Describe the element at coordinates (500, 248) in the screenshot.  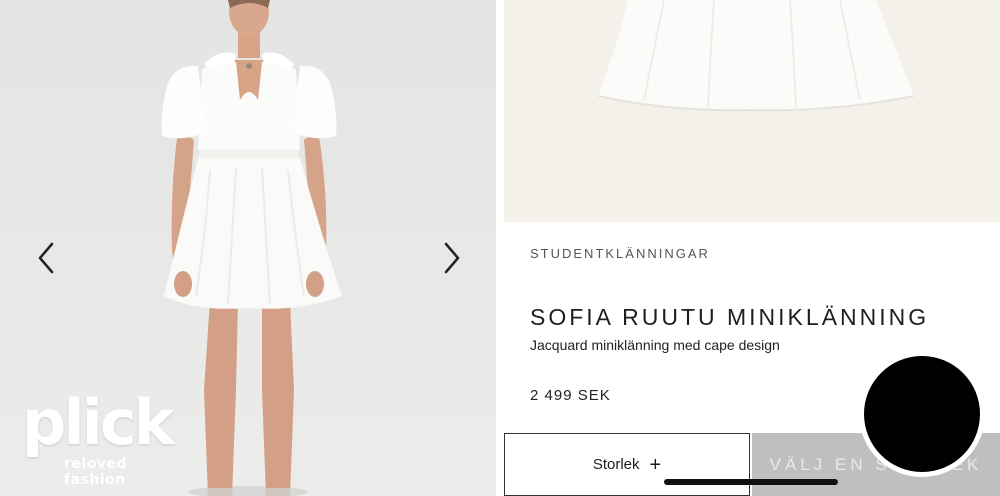
I see `panel-divider` at that location.